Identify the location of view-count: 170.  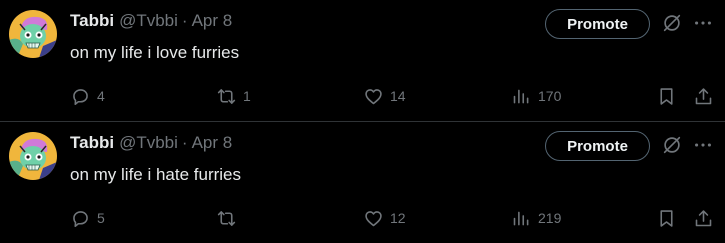
(550, 96).